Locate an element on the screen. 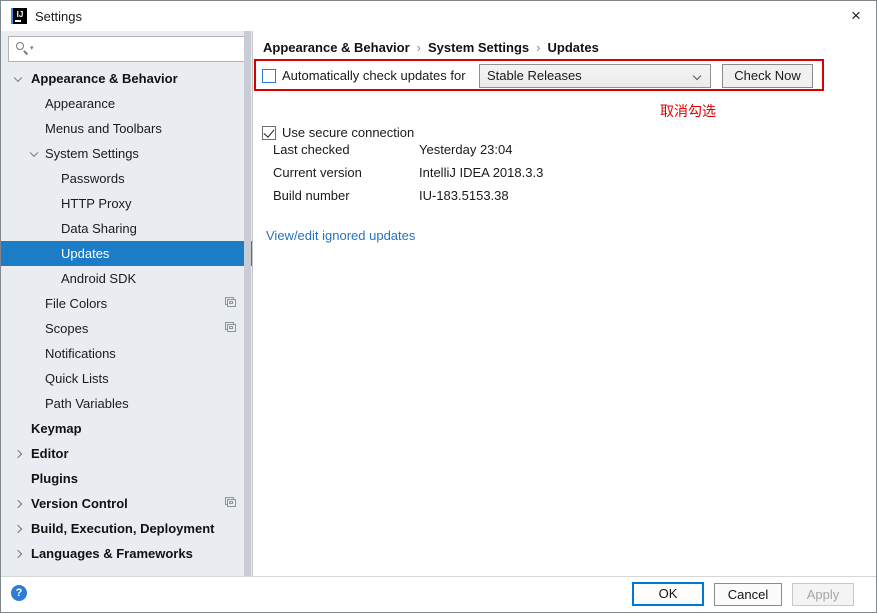 The image size is (877, 613). sidebar-item-label: Android SDK is located at coordinates (99, 278).